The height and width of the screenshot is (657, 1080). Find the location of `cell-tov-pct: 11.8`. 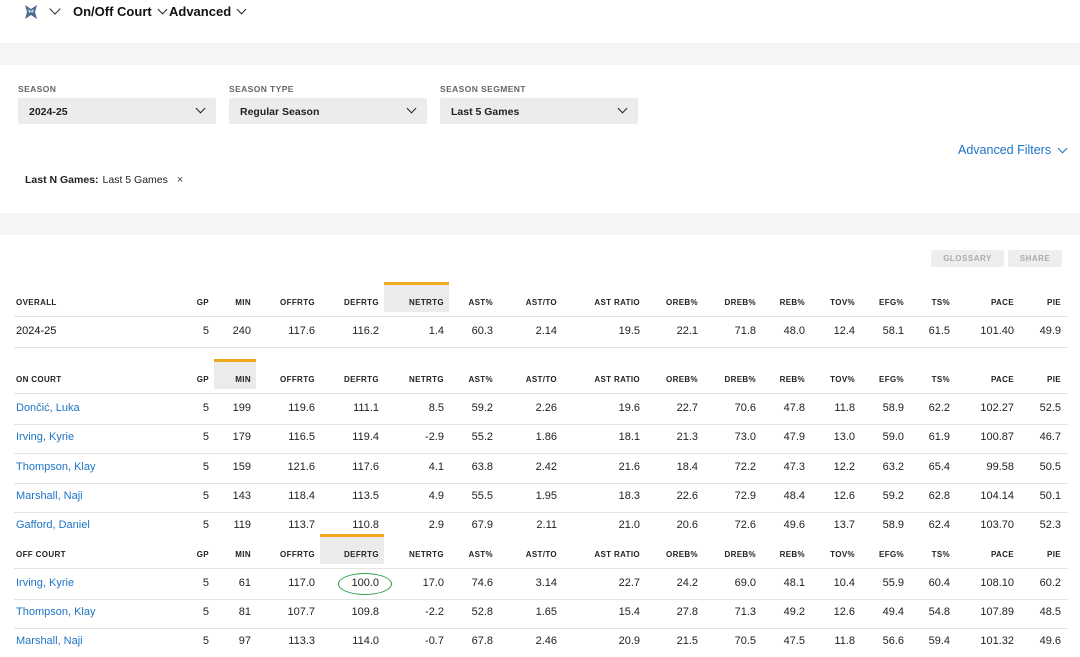

cell-tov-pct: 11.8 is located at coordinates (844, 408).